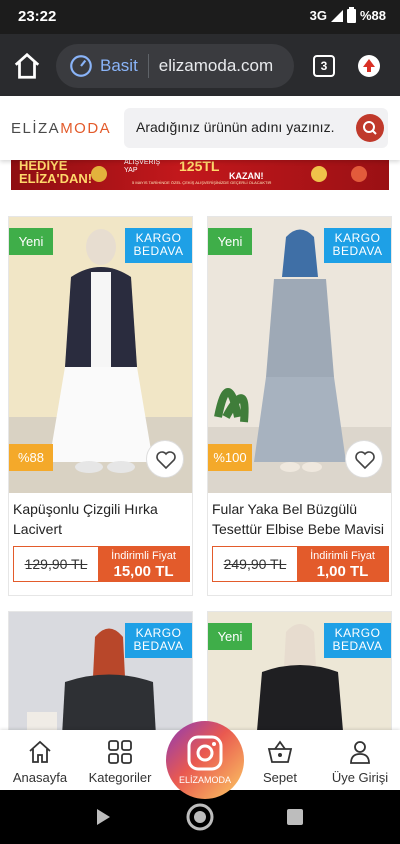  I want to click on network-type: 3G, so click(318, 15).